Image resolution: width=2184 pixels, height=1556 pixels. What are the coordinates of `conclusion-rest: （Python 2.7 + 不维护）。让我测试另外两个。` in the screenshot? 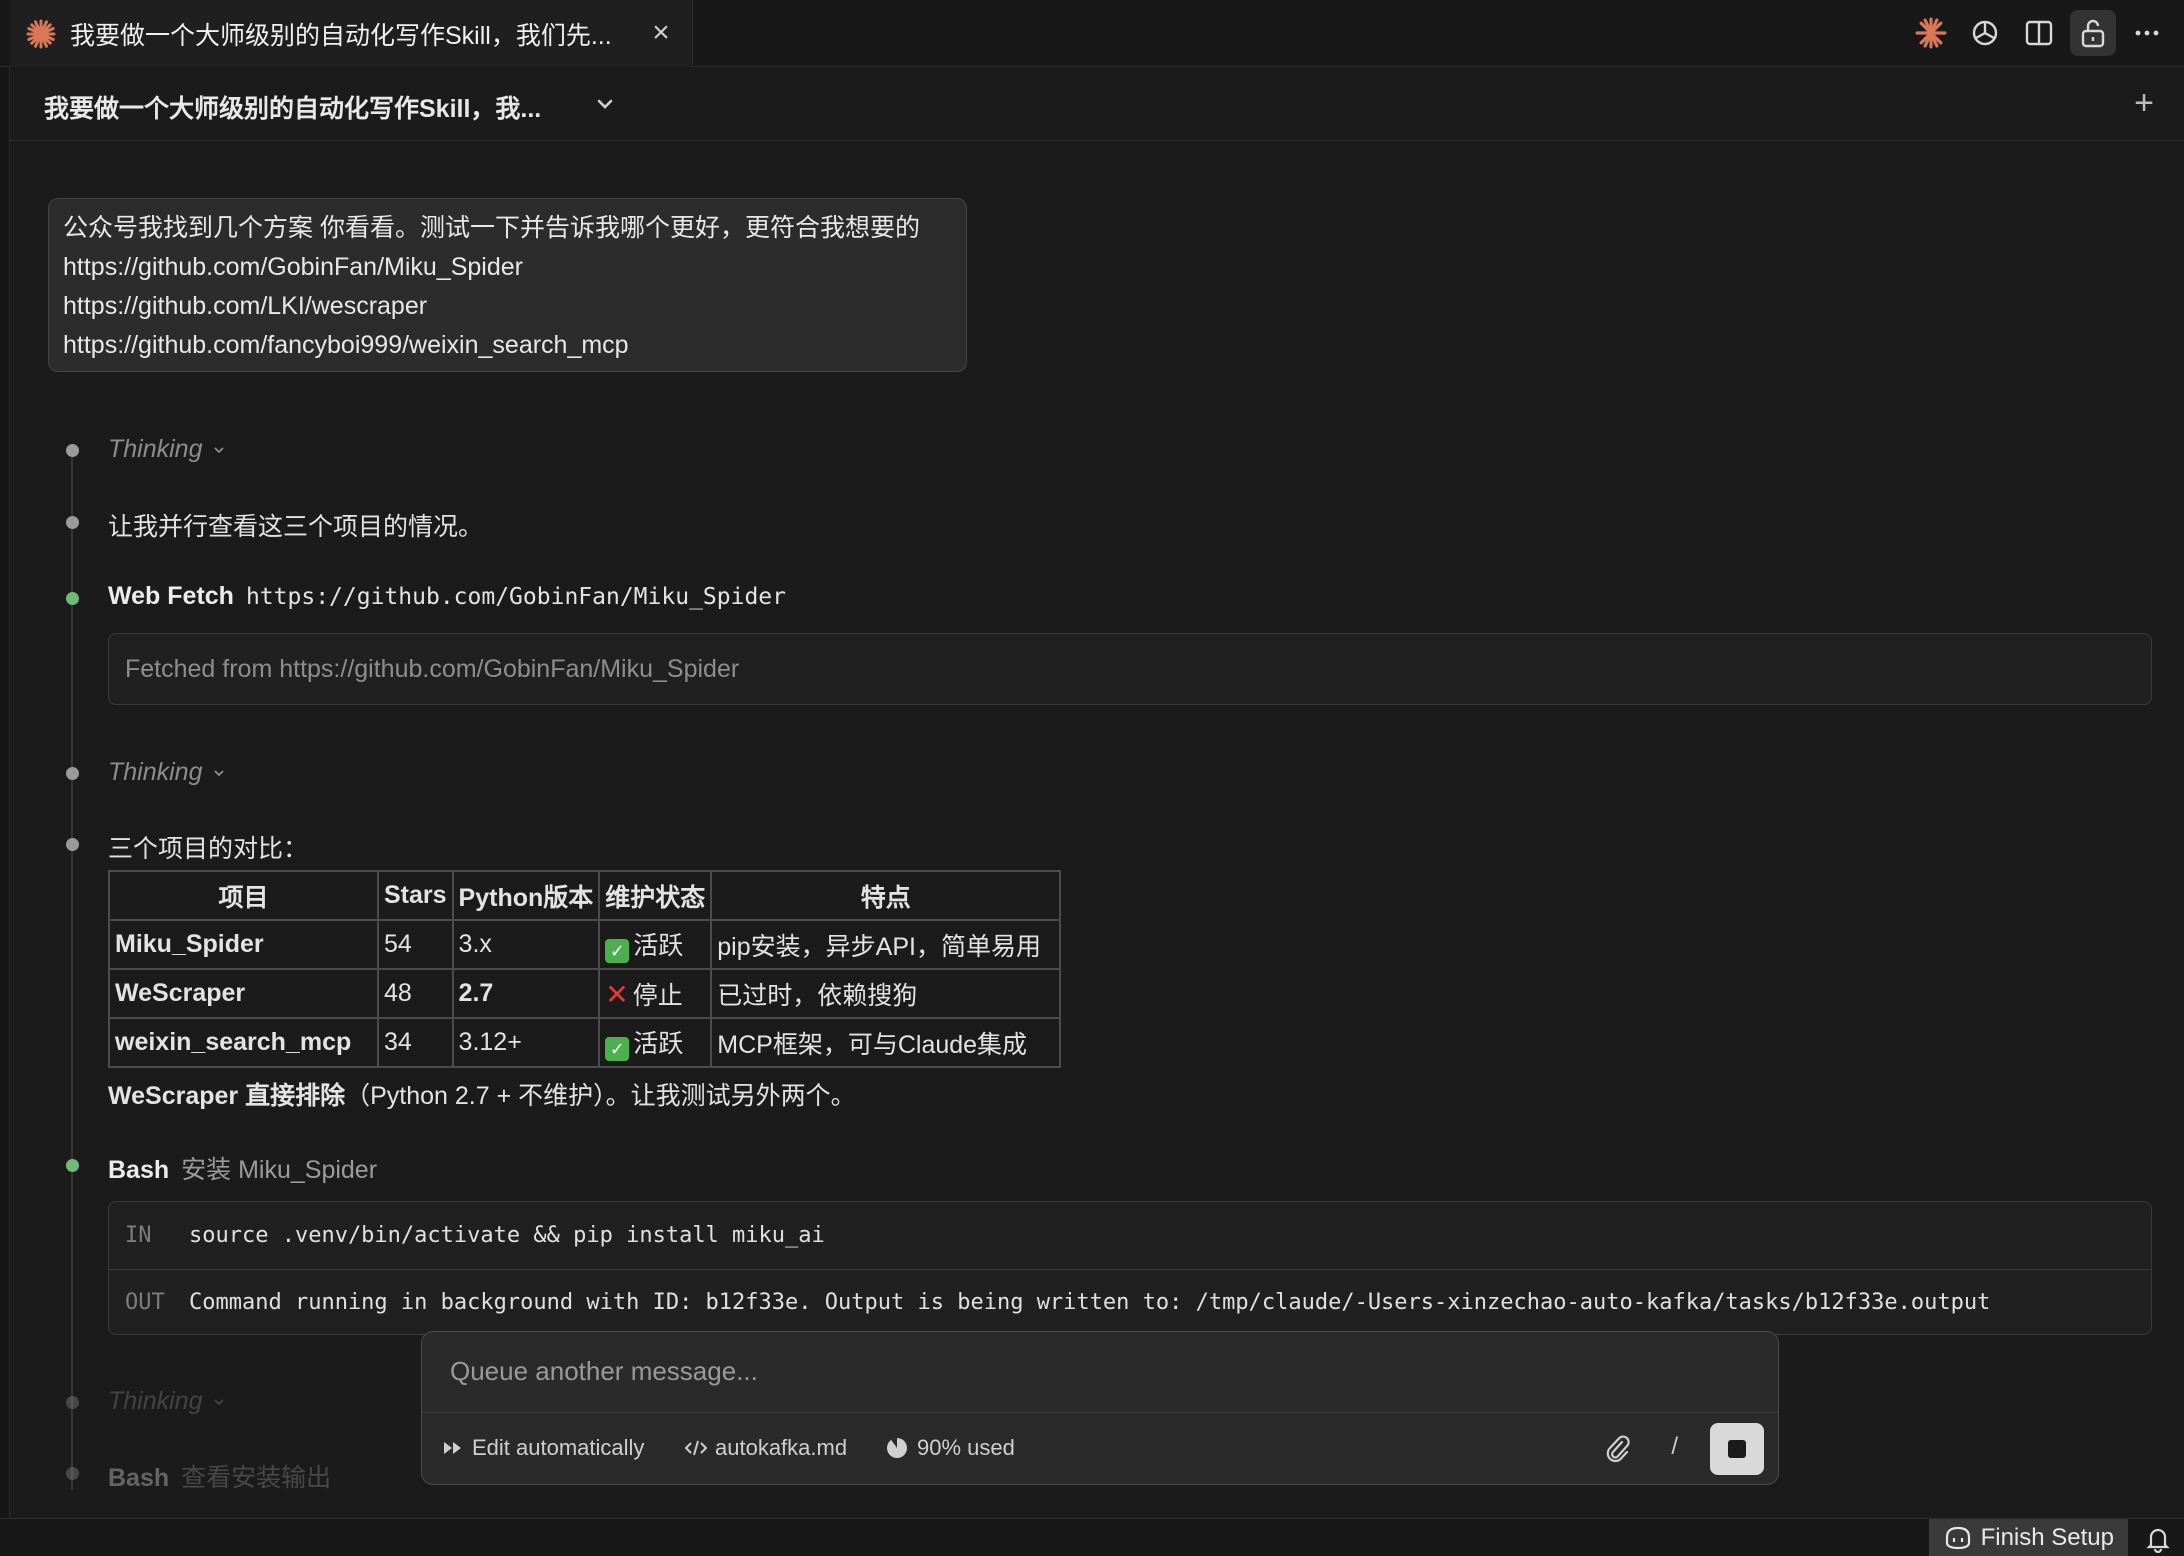 It's located at (600, 1096).